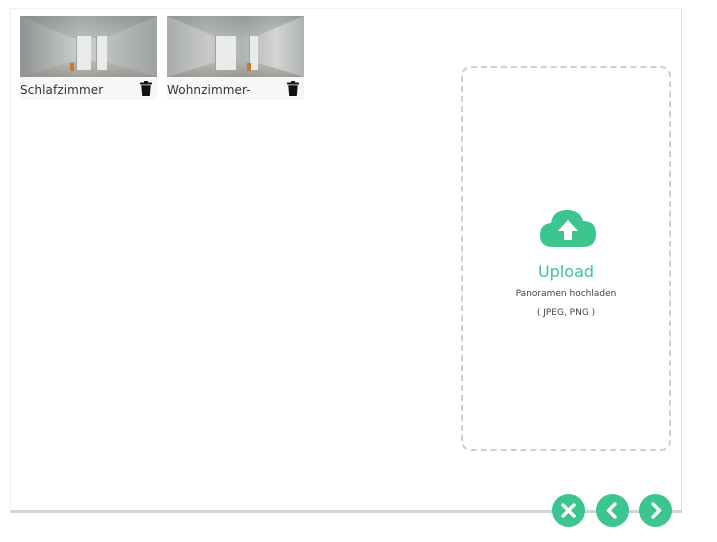 The image size is (717, 542). I want to click on cloud-upload-icon, so click(568, 228).